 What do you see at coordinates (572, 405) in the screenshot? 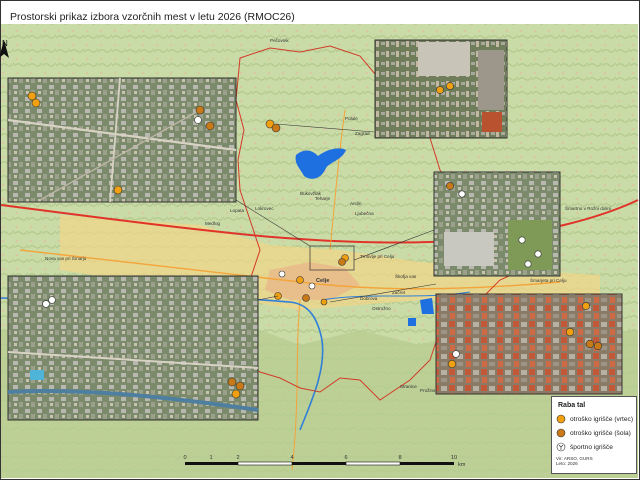
I see `legend-title: Raba tal` at bounding box center [572, 405].